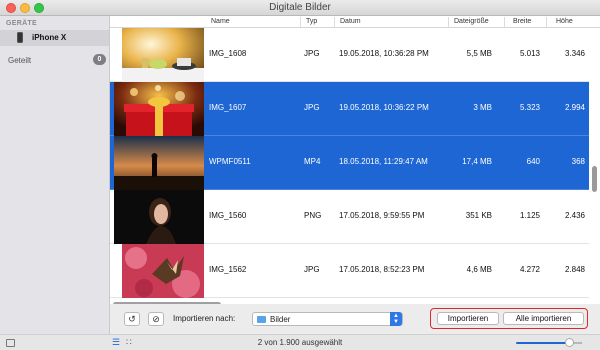 The height and width of the screenshot is (350, 600). Describe the element at coordinates (569, 342) in the screenshot. I see `slider-knob` at that location.